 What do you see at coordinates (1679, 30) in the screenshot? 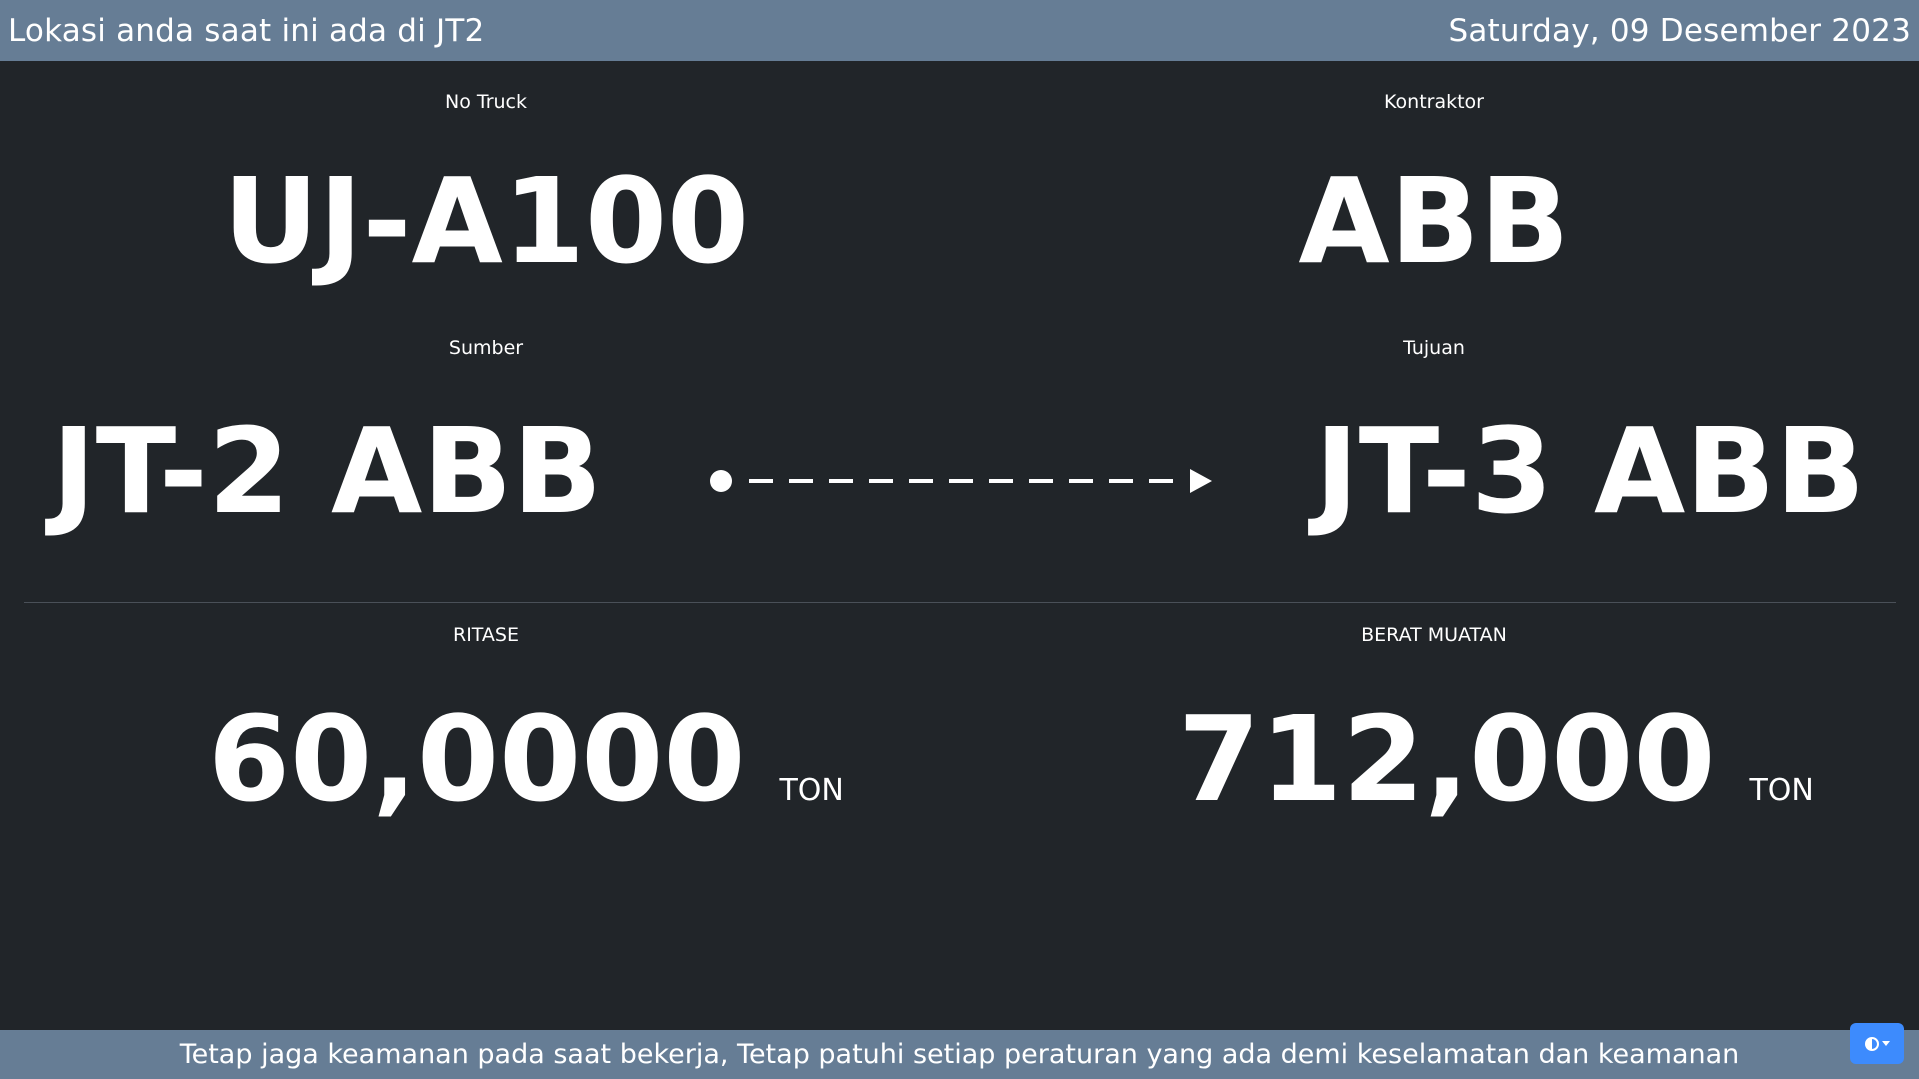
I see `date-text: Saturday, 09 Desember 2023` at bounding box center [1679, 30].